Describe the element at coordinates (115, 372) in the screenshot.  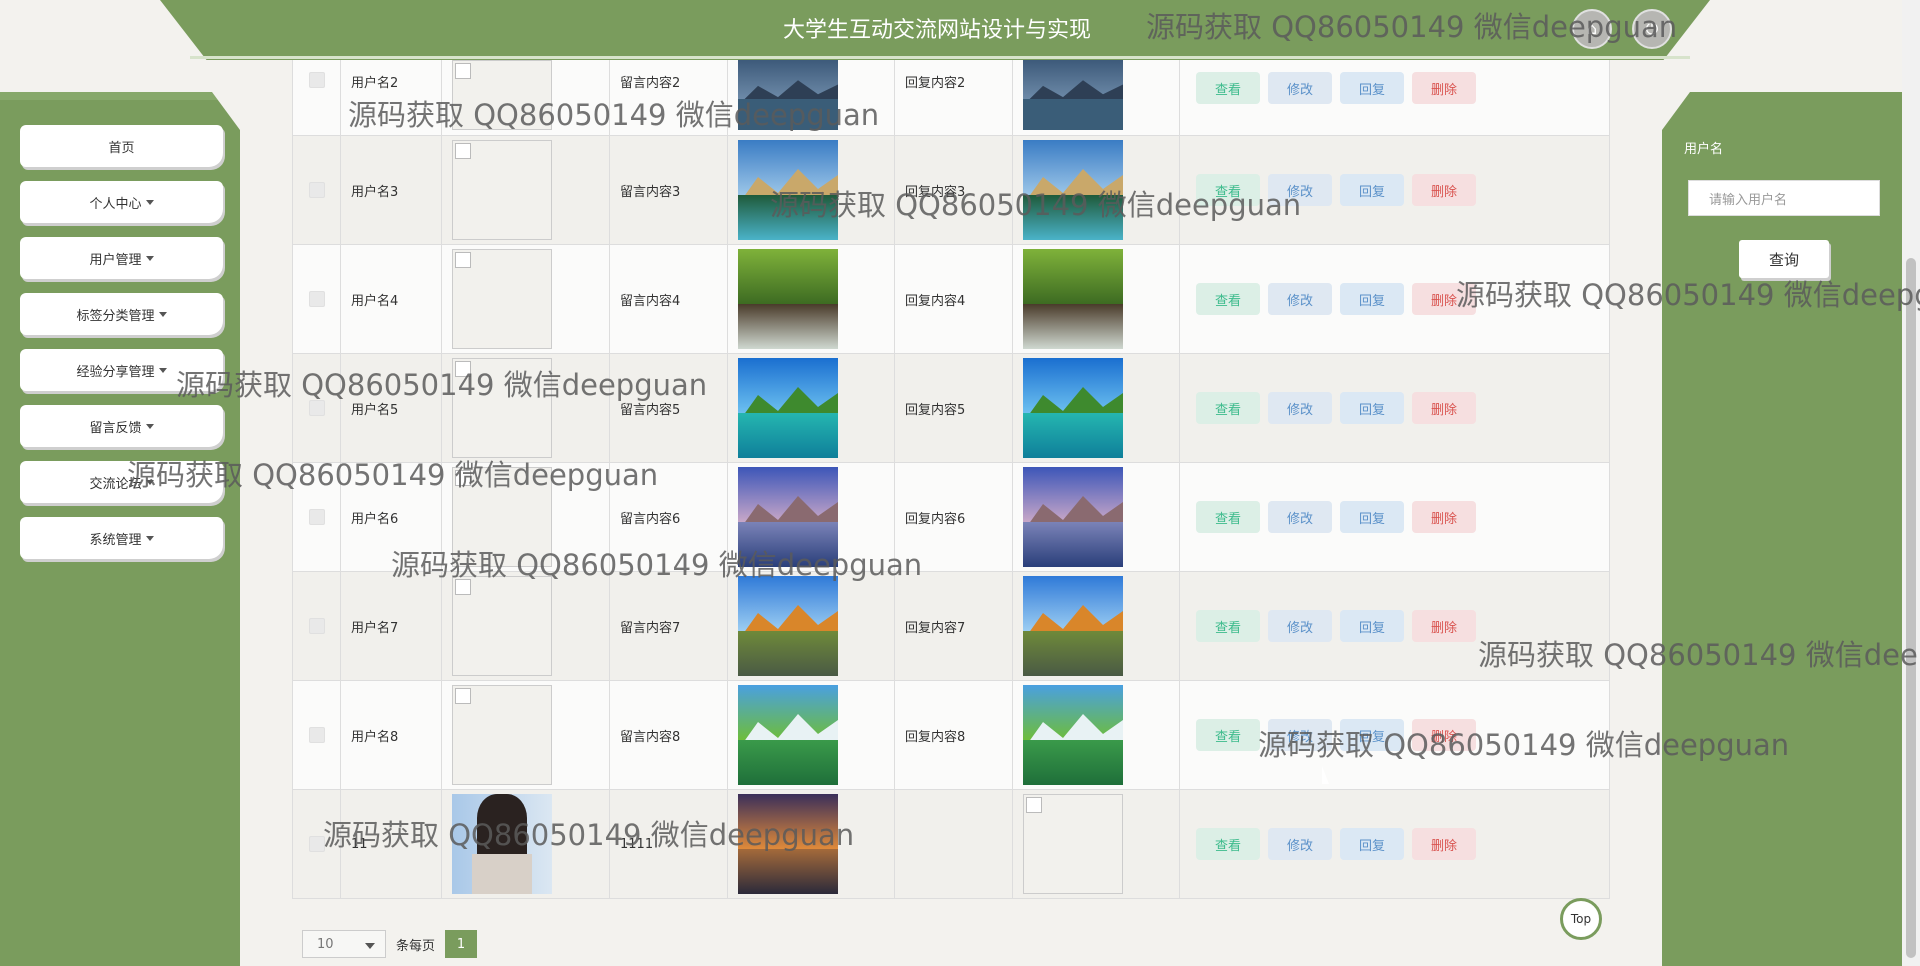
I see `sidebar-item-label: 经验分享管理` at that location.